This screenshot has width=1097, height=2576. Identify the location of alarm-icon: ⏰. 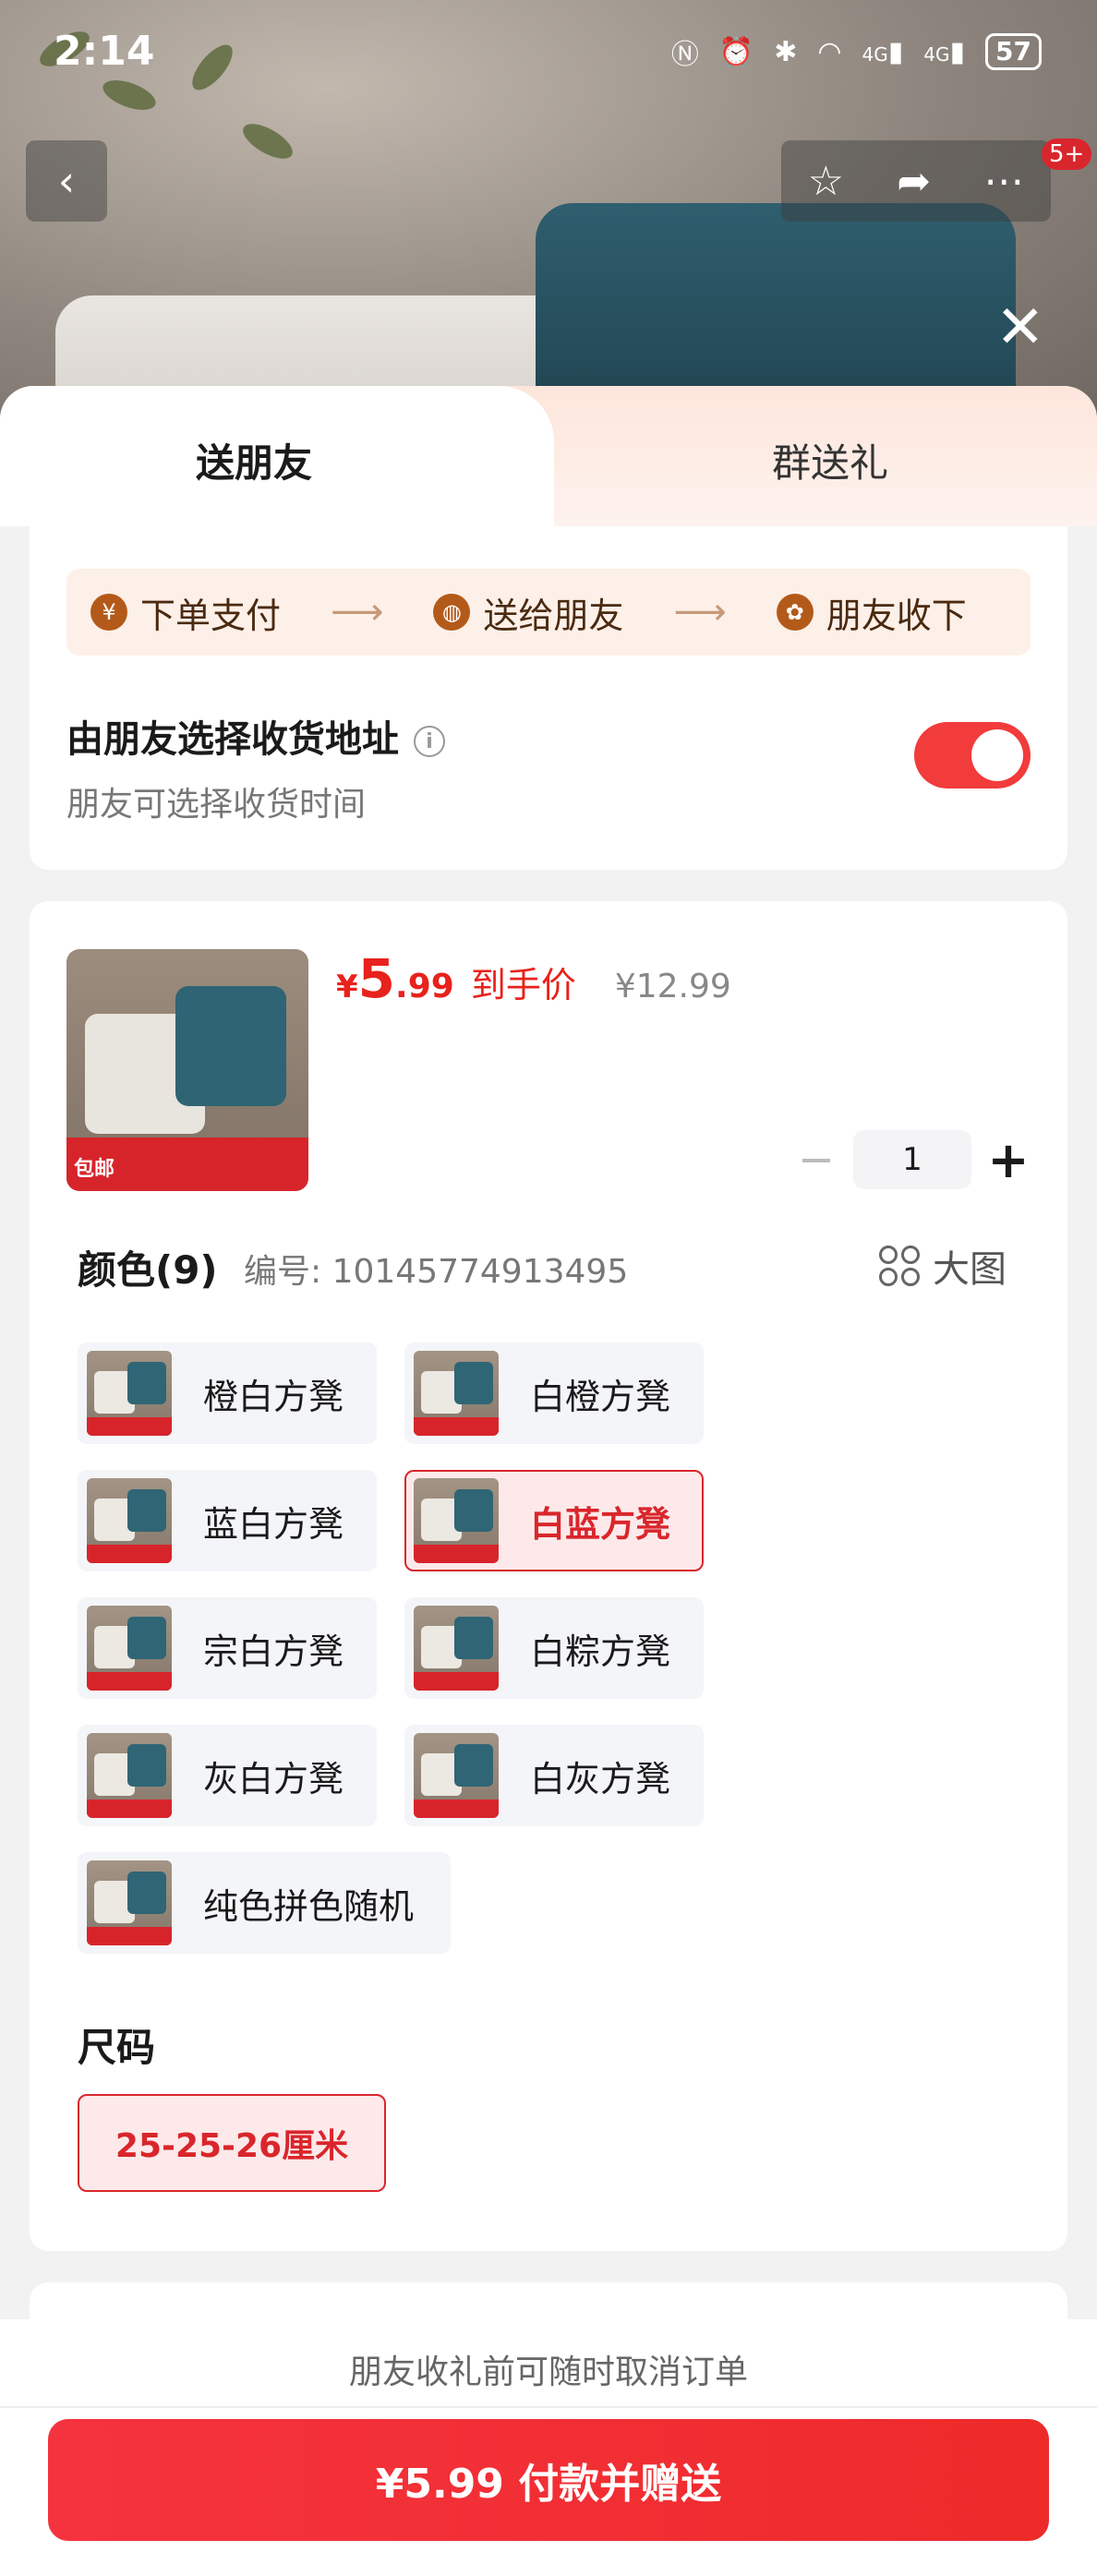
(736, 51).